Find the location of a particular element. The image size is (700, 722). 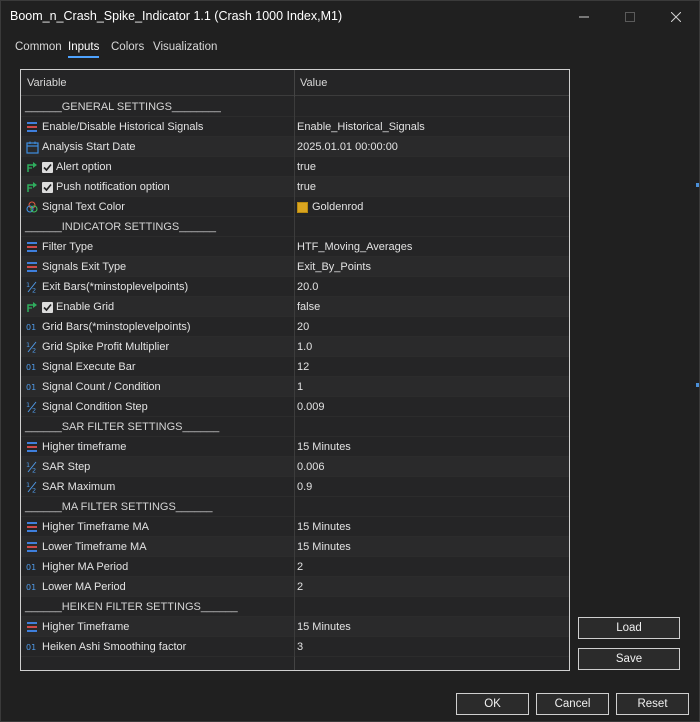

enum-icon is located at coordinates (32, 267).